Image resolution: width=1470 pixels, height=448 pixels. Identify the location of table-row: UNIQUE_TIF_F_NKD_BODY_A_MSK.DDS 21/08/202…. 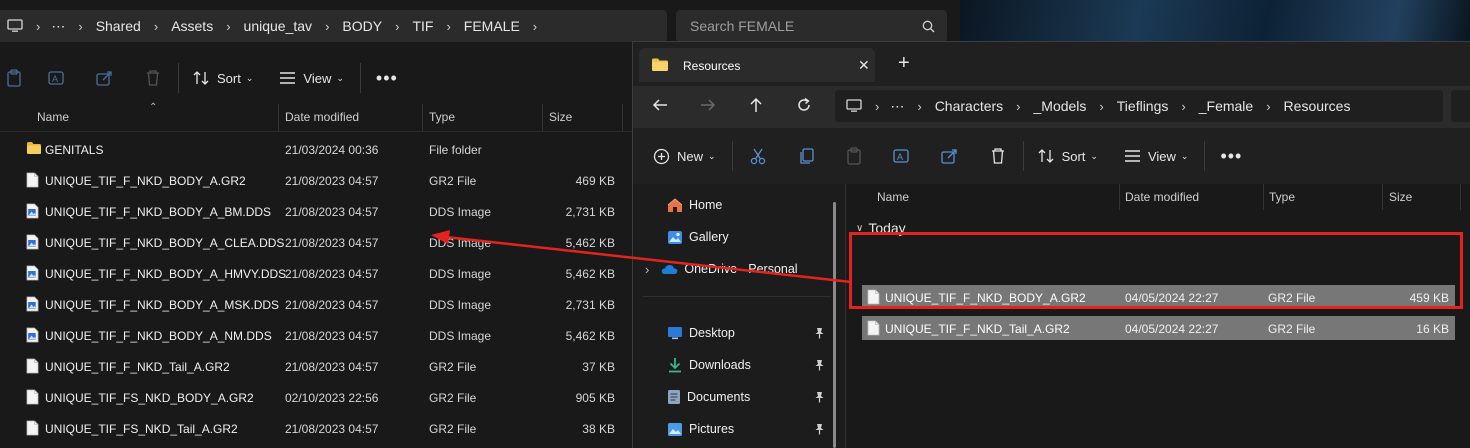
(316, 304).